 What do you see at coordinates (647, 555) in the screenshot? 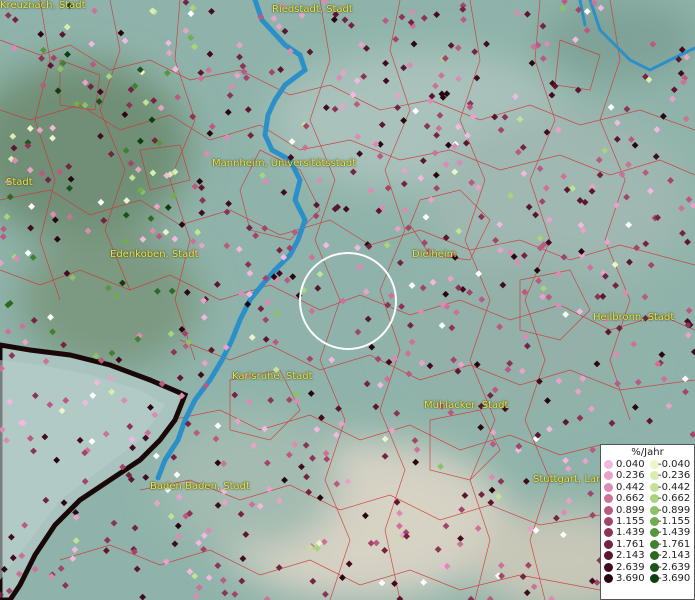
I see `legend-row: 2.143 -2.143` at bounding box center [647, 555].